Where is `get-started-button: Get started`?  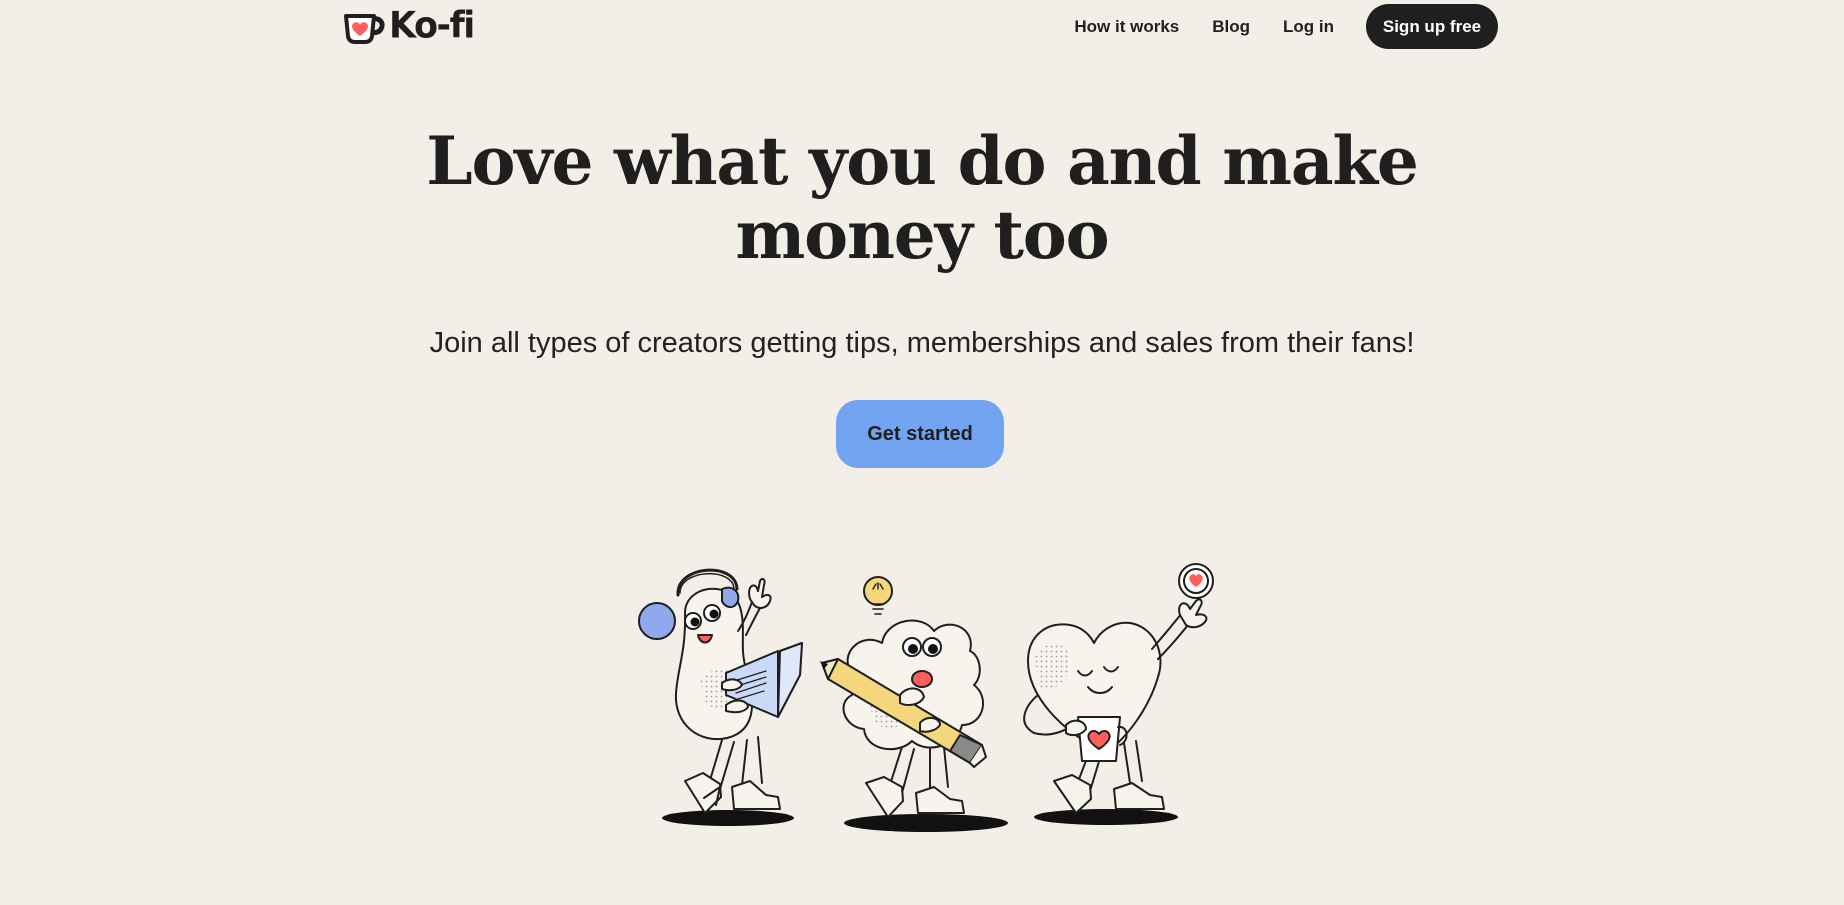 get-started-button: Get started is located at coordinates (920, 434).